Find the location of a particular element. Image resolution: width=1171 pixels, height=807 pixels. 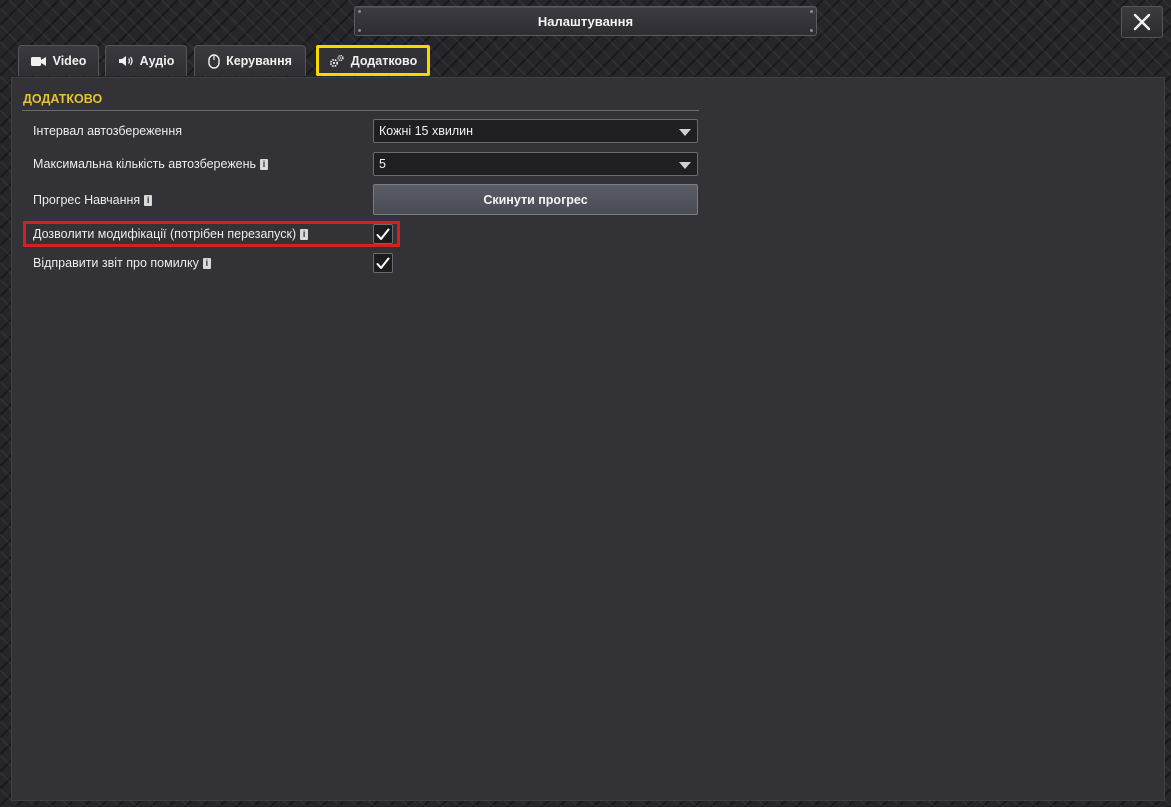

dropdown-value: 5 is located at coordinates (382, 164).